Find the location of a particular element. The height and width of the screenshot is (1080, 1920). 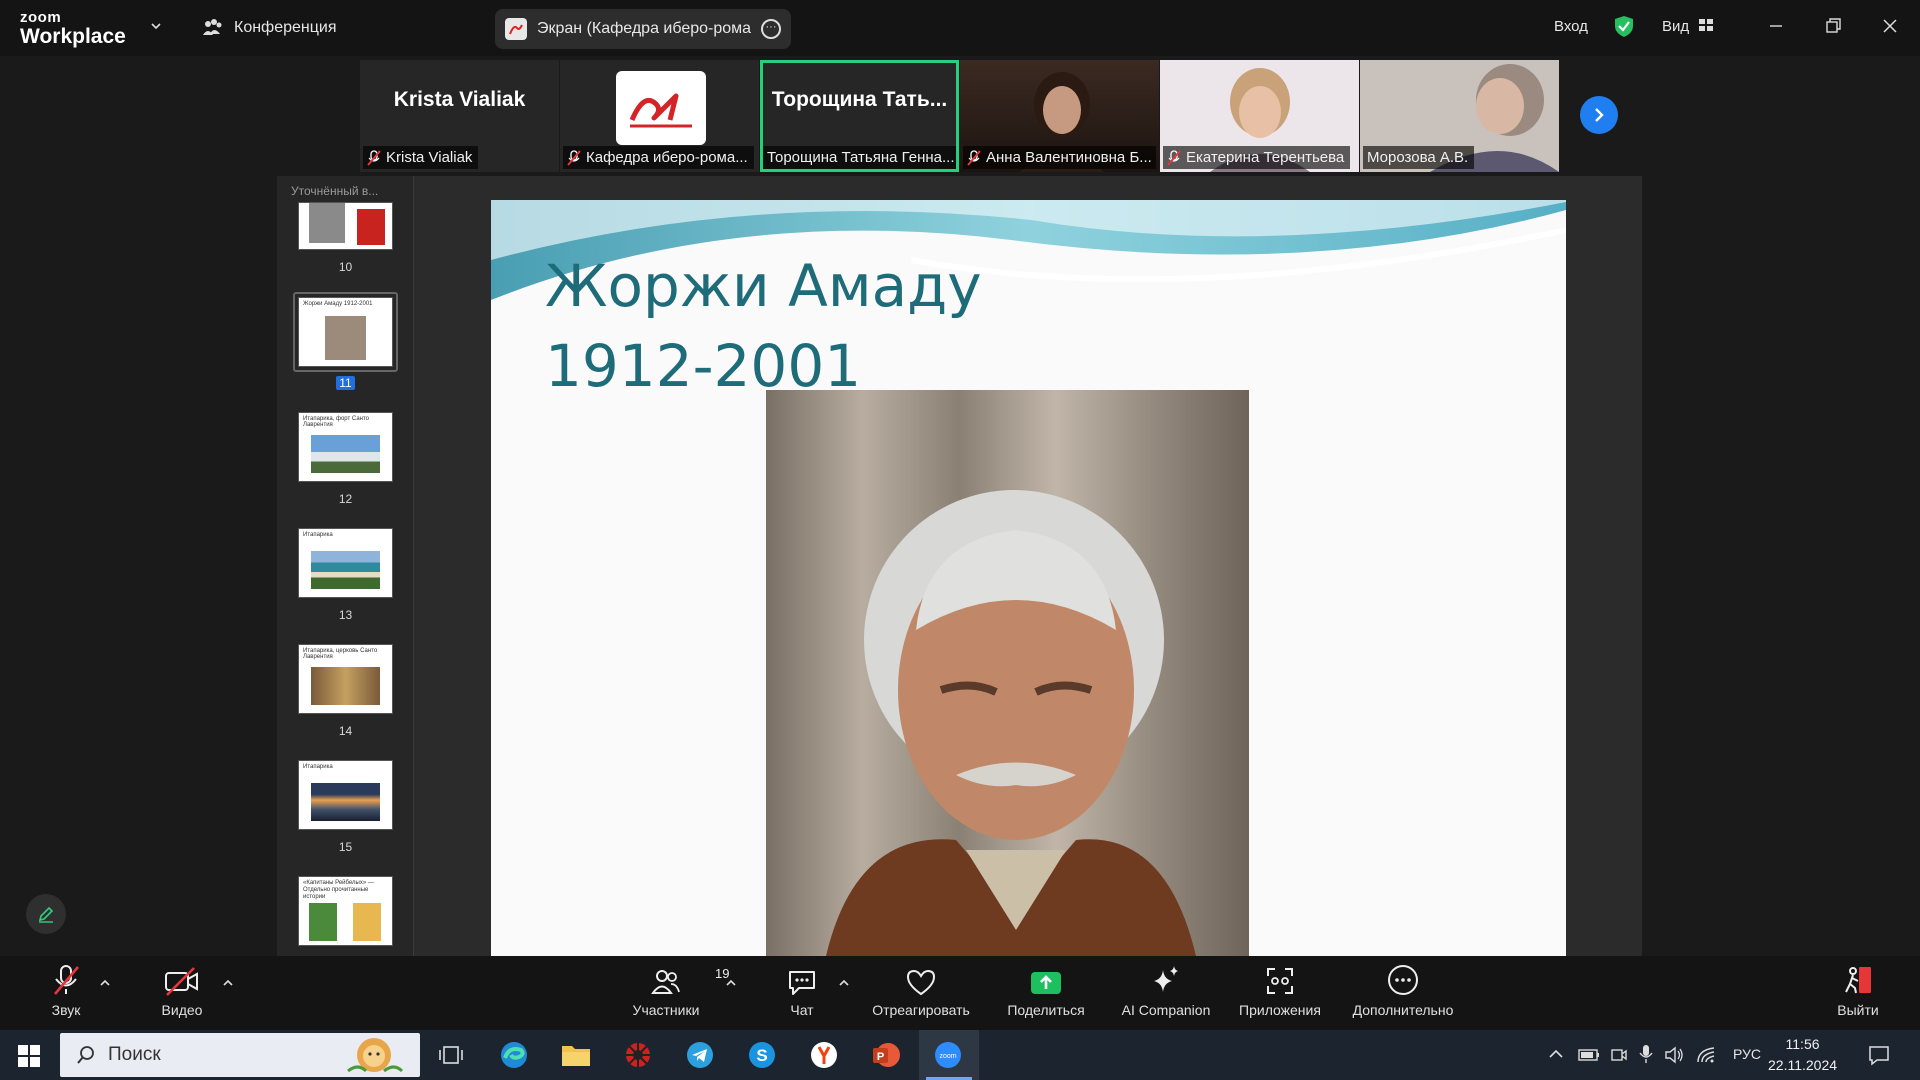

powerpoint-icon: P is located at coordinates (886, 1055).